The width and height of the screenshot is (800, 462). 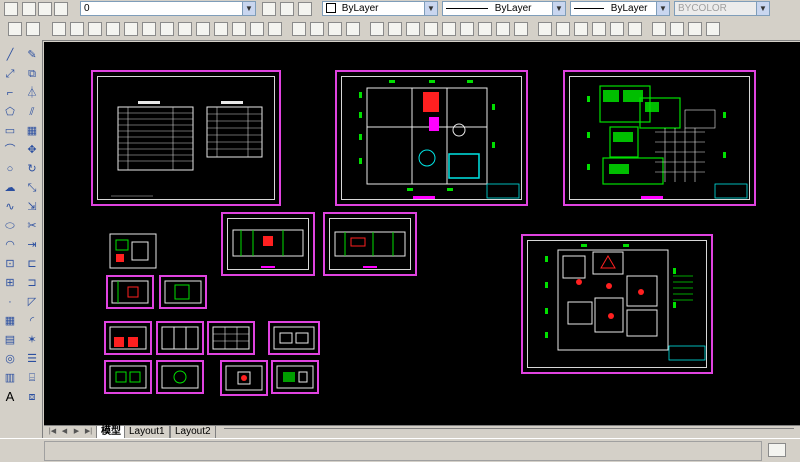 I want to click on command-line-area, so click(x=403, y=451).